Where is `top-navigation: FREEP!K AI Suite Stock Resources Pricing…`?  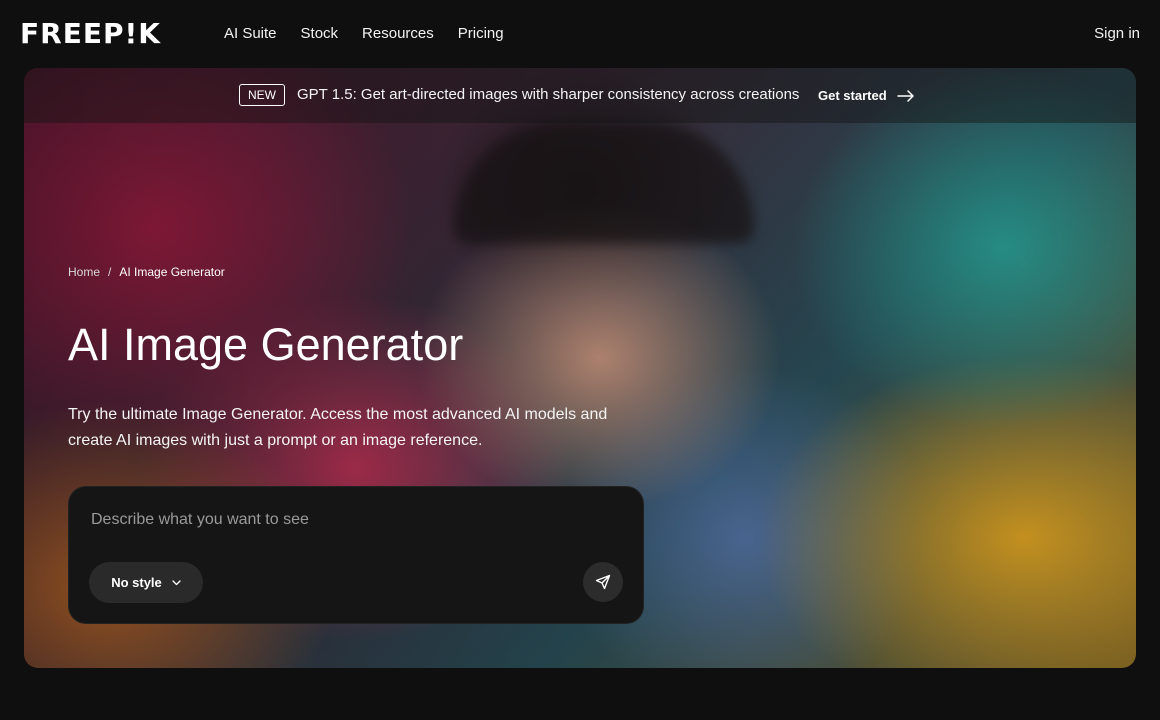
top-navigation: FREEP!K AI Suite Stock Resources Pricing… is located at coordinates (580, 34).